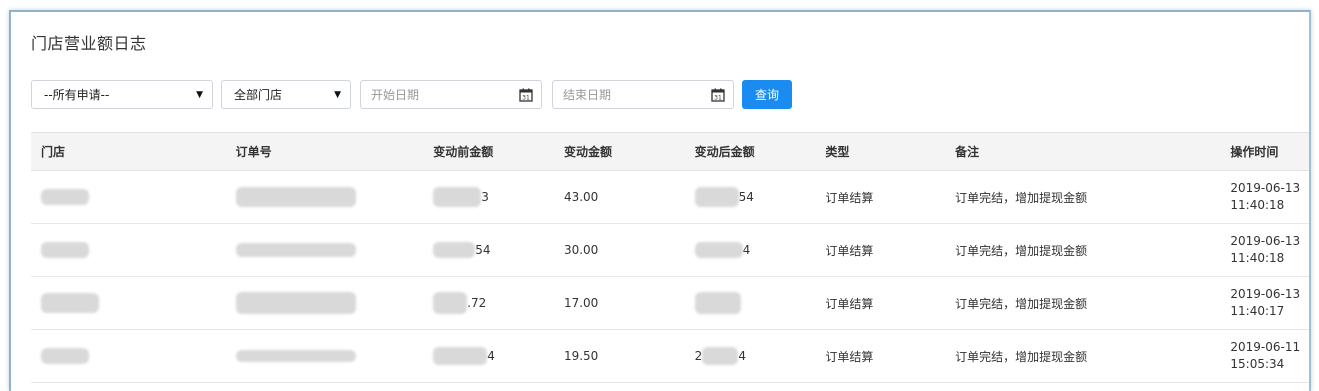  What do you see at coordinates (451, 94) in the screenshot?
I see `start-date-input: 开始日期 31` at bounding box center [451, 94].